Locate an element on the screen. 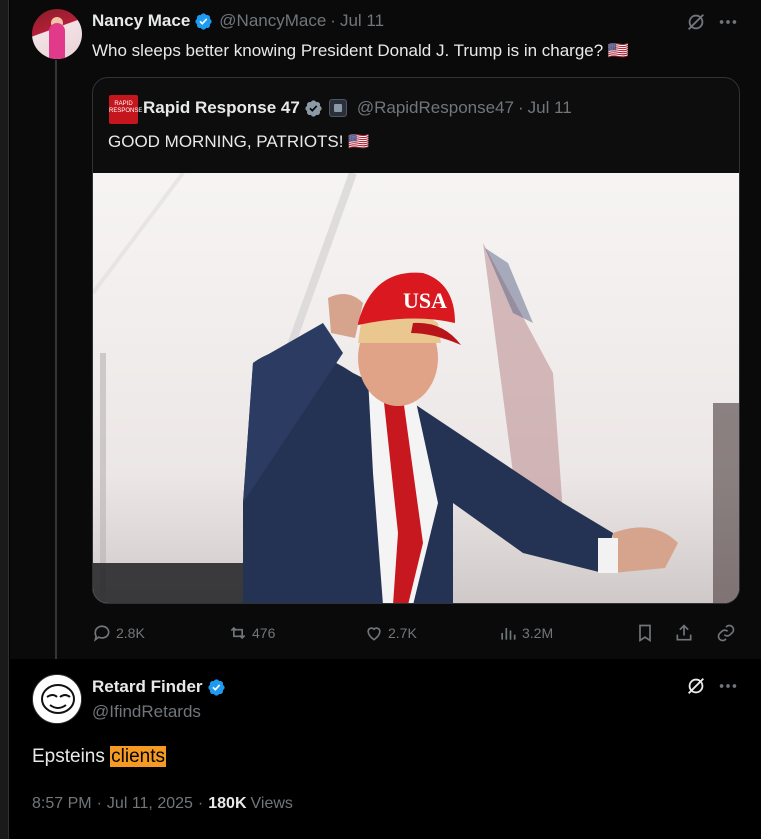 Image resolution: width=761 pixels, height=839 pixels. cap-text: USA is located at coordinates (425, 300).